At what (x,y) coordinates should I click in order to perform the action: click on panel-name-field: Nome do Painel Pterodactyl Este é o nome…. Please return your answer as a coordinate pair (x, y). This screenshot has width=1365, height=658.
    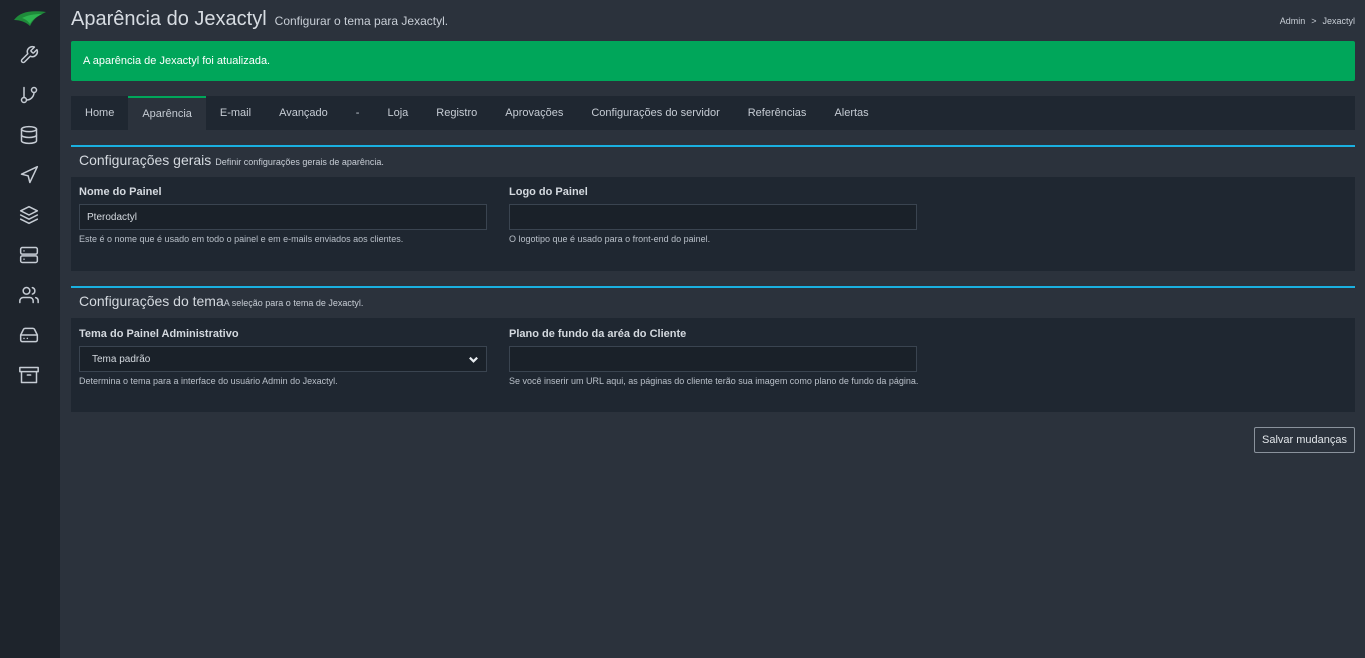
    Looking at the image, I should click on (283, 215).